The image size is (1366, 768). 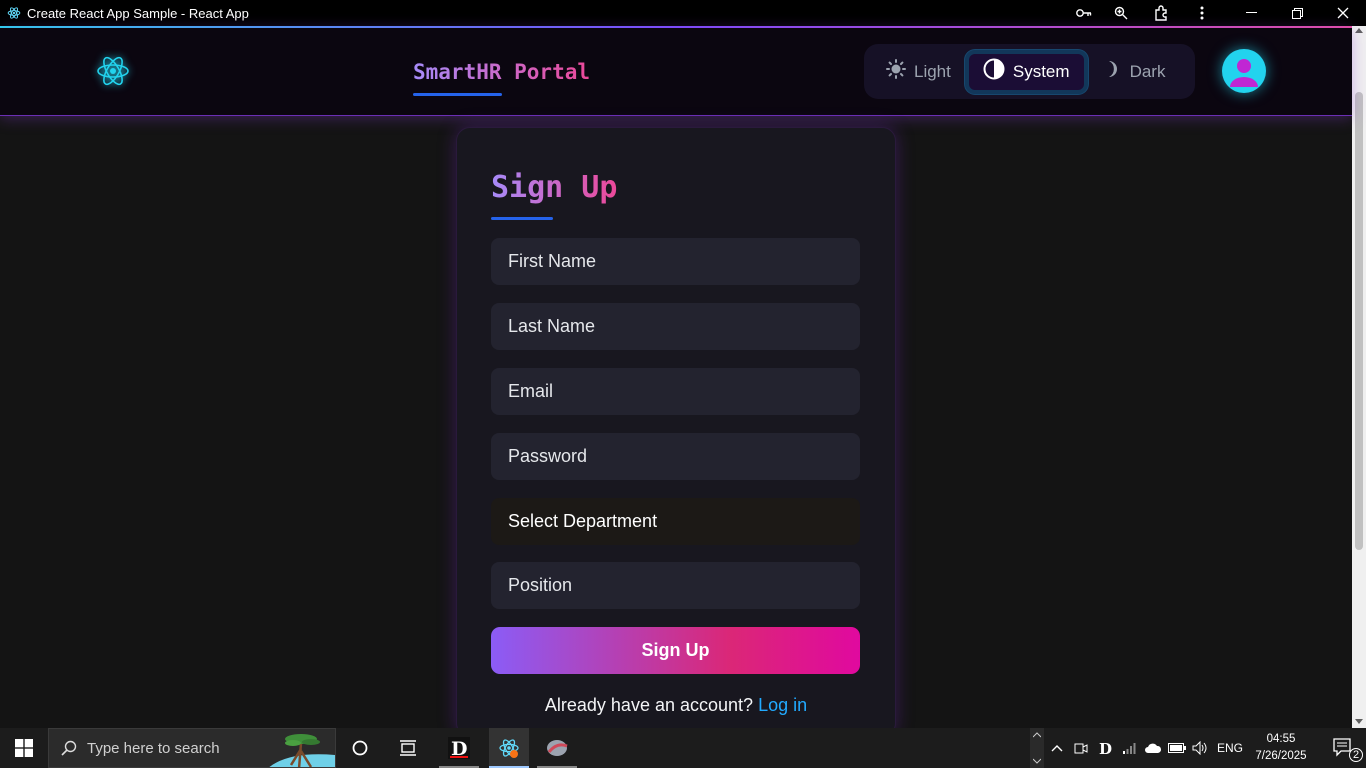 I want to click on taskbar-app-browser, so click(x=557, y=748).